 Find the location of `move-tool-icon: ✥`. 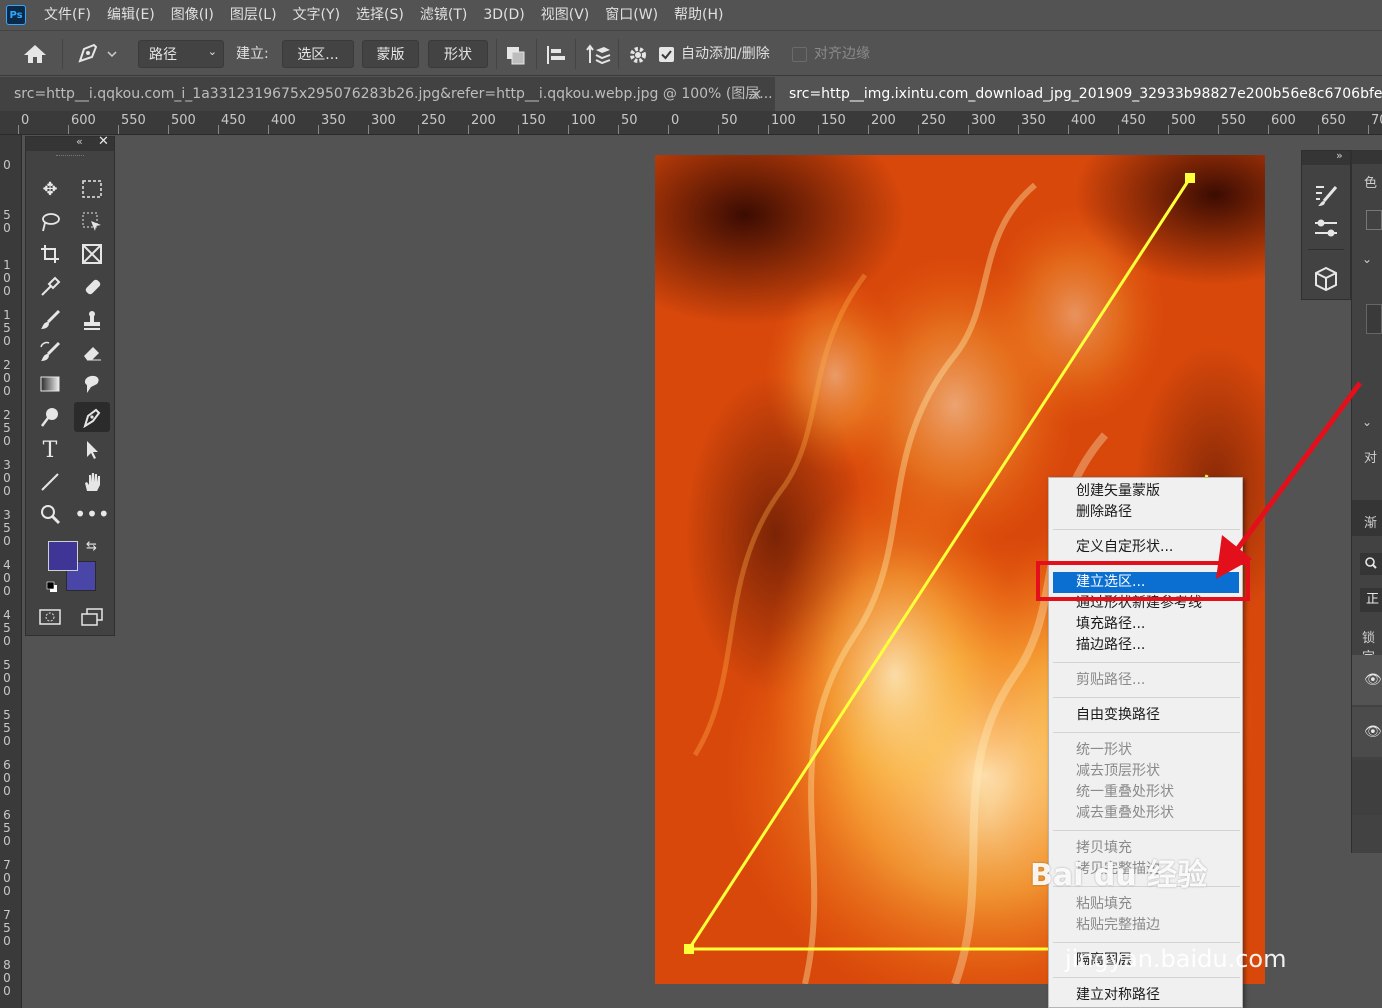

move-tool-icon: ✥ is located at coordinates (50, 189).